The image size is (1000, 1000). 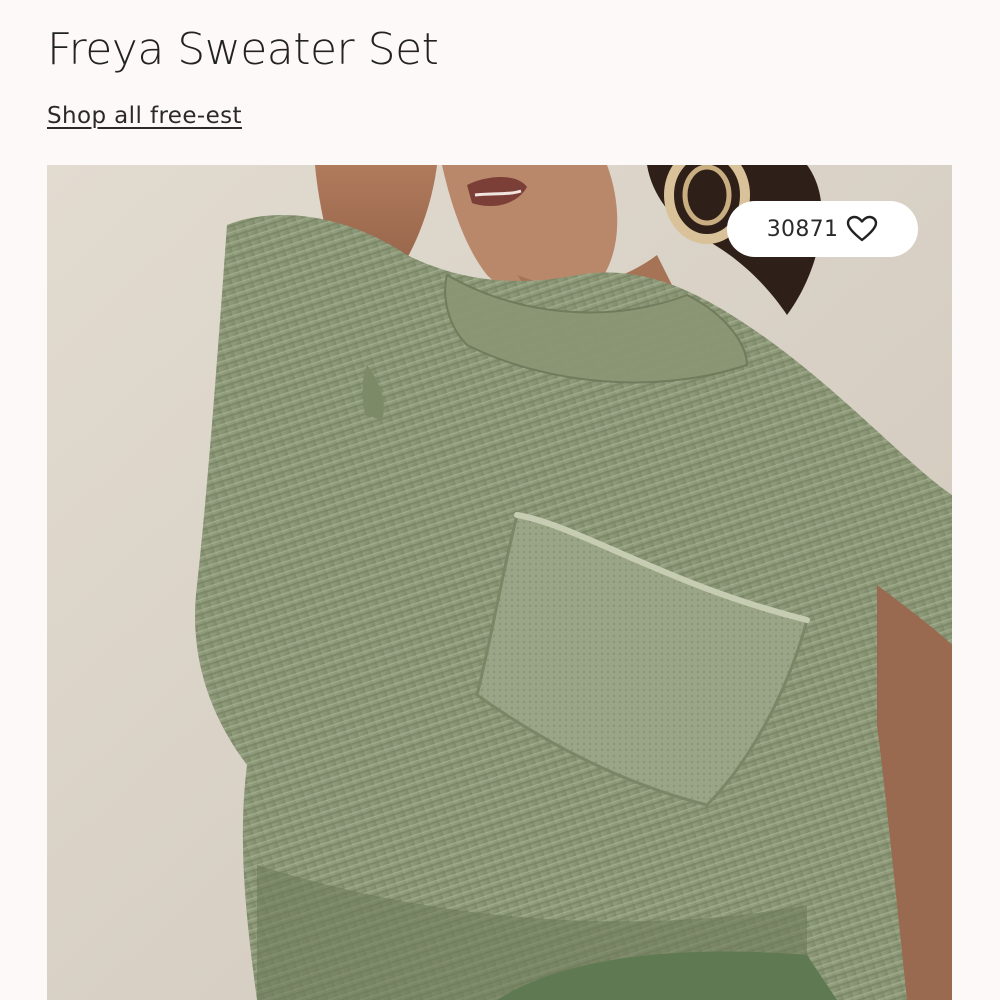 I want to click on like-count: 30871, so click(x=802, y=229).